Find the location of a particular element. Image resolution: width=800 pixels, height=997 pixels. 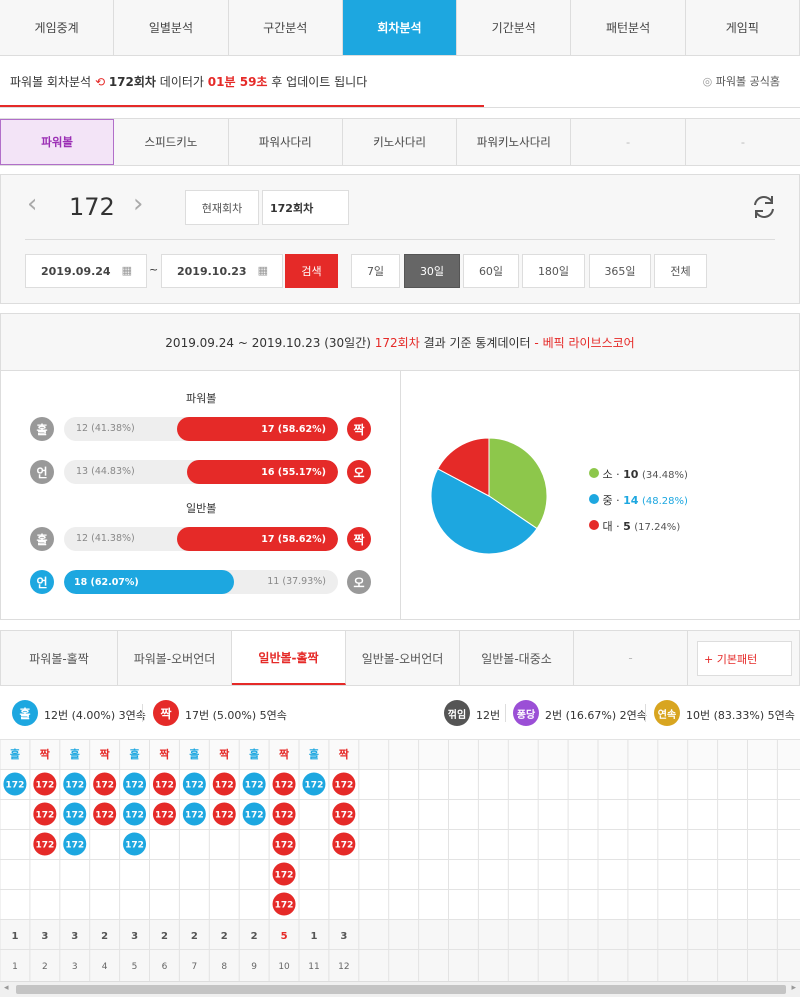

fingerprint-icon: ◎ is located at coordinates (707, 81).